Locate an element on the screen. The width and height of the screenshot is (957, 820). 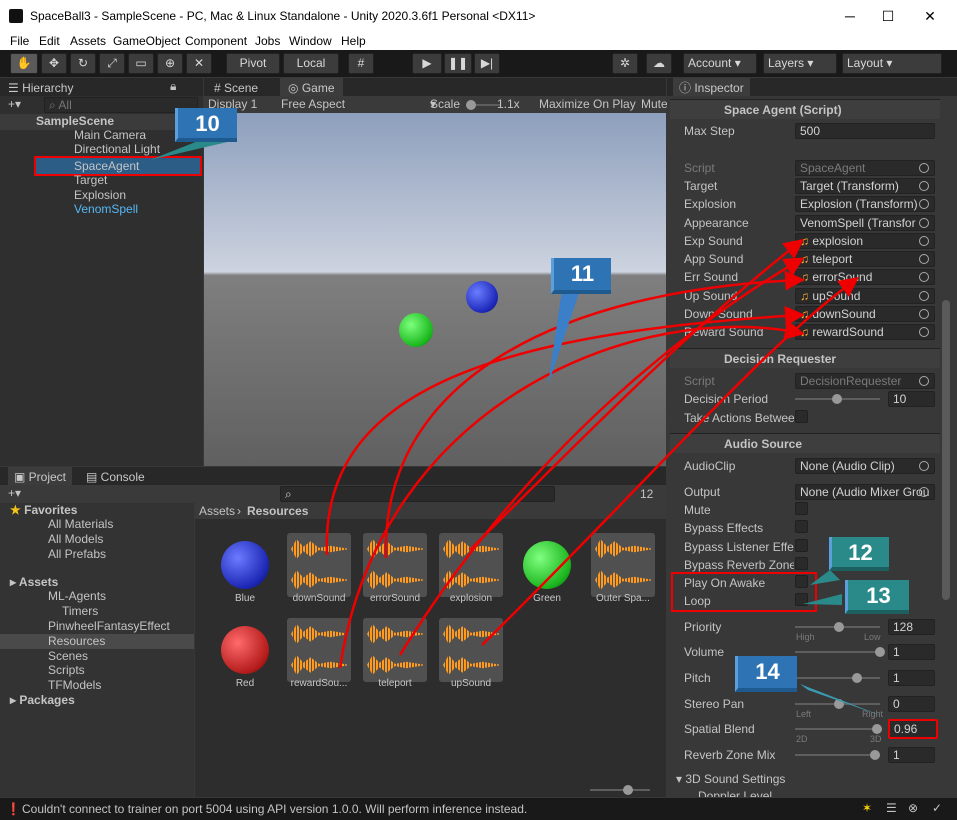
callout-12: 12 is located at coordinates (859, 554).